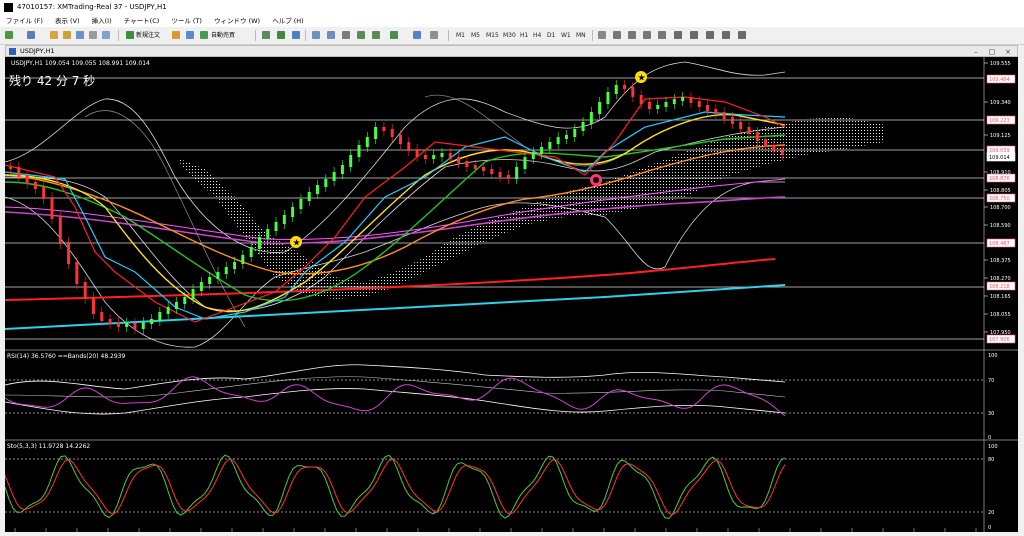 The width and height of the screenshot is (1024, 536). Describe the element at coordinates (395, 377) in the screenshot. I see `rsi-band-upper` at that location.